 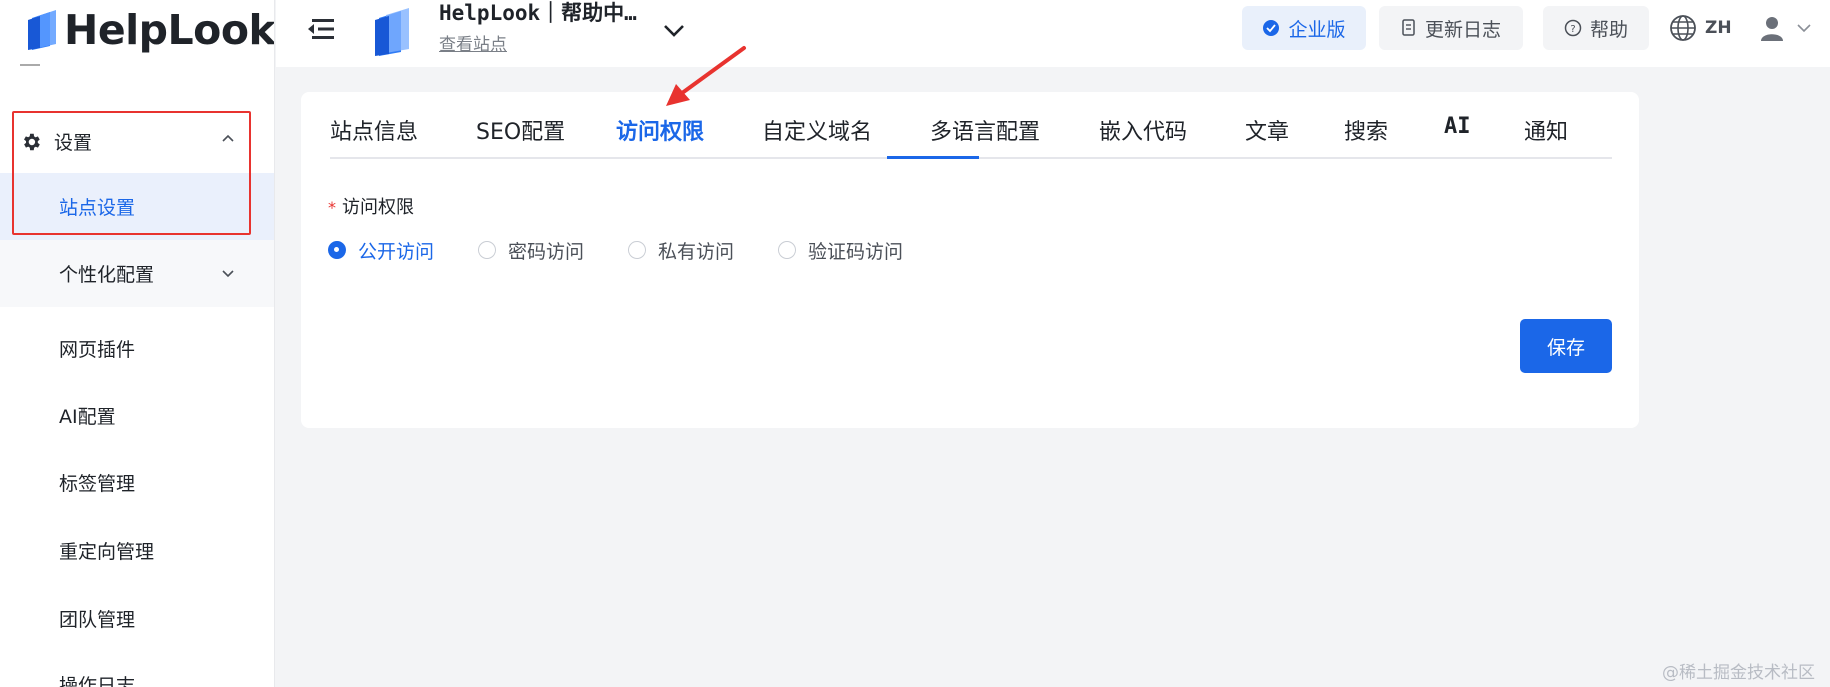 I want to click on enterprise-badge: 企业版, so click(x=1304, y=28).